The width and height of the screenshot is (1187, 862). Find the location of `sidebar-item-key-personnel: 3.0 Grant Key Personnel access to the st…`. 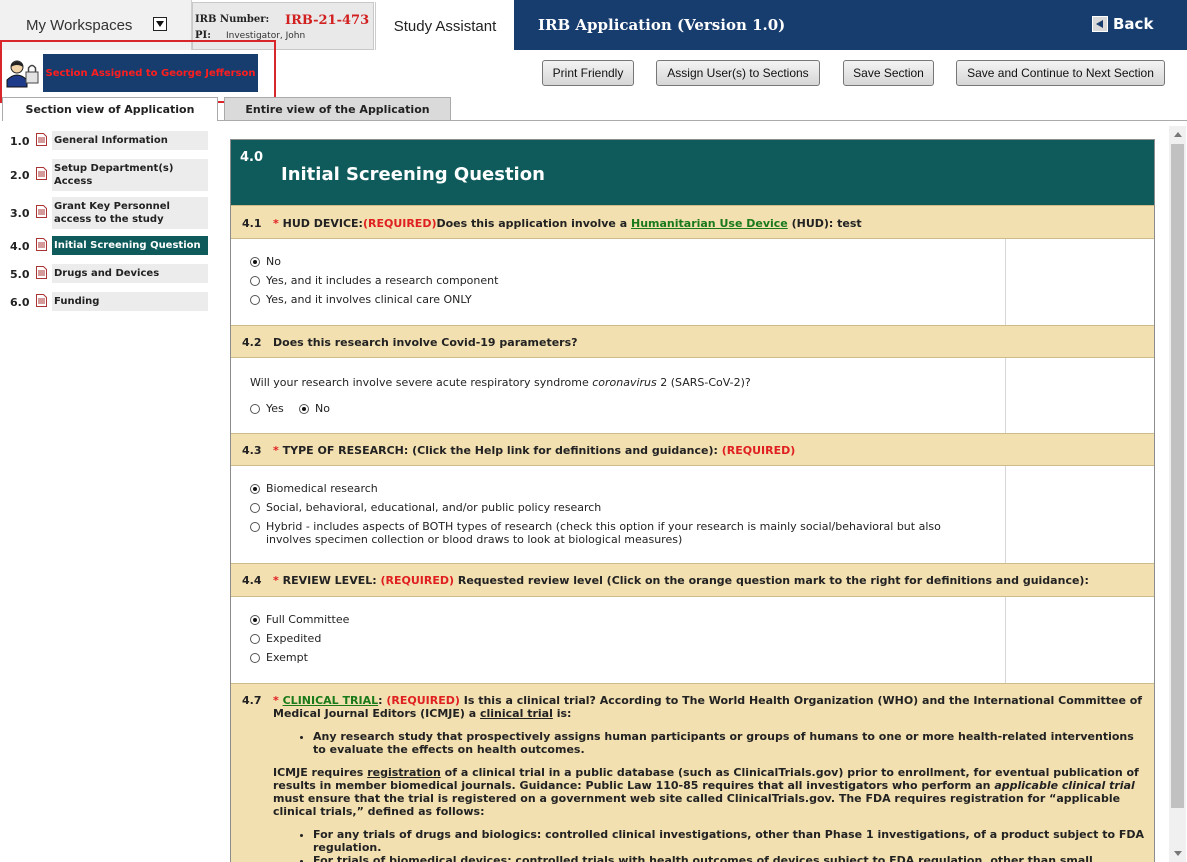

sidebar-item-key-personnel: 3.0 Grant Key Personnel access to the st… is located at coordinates (105, 213).